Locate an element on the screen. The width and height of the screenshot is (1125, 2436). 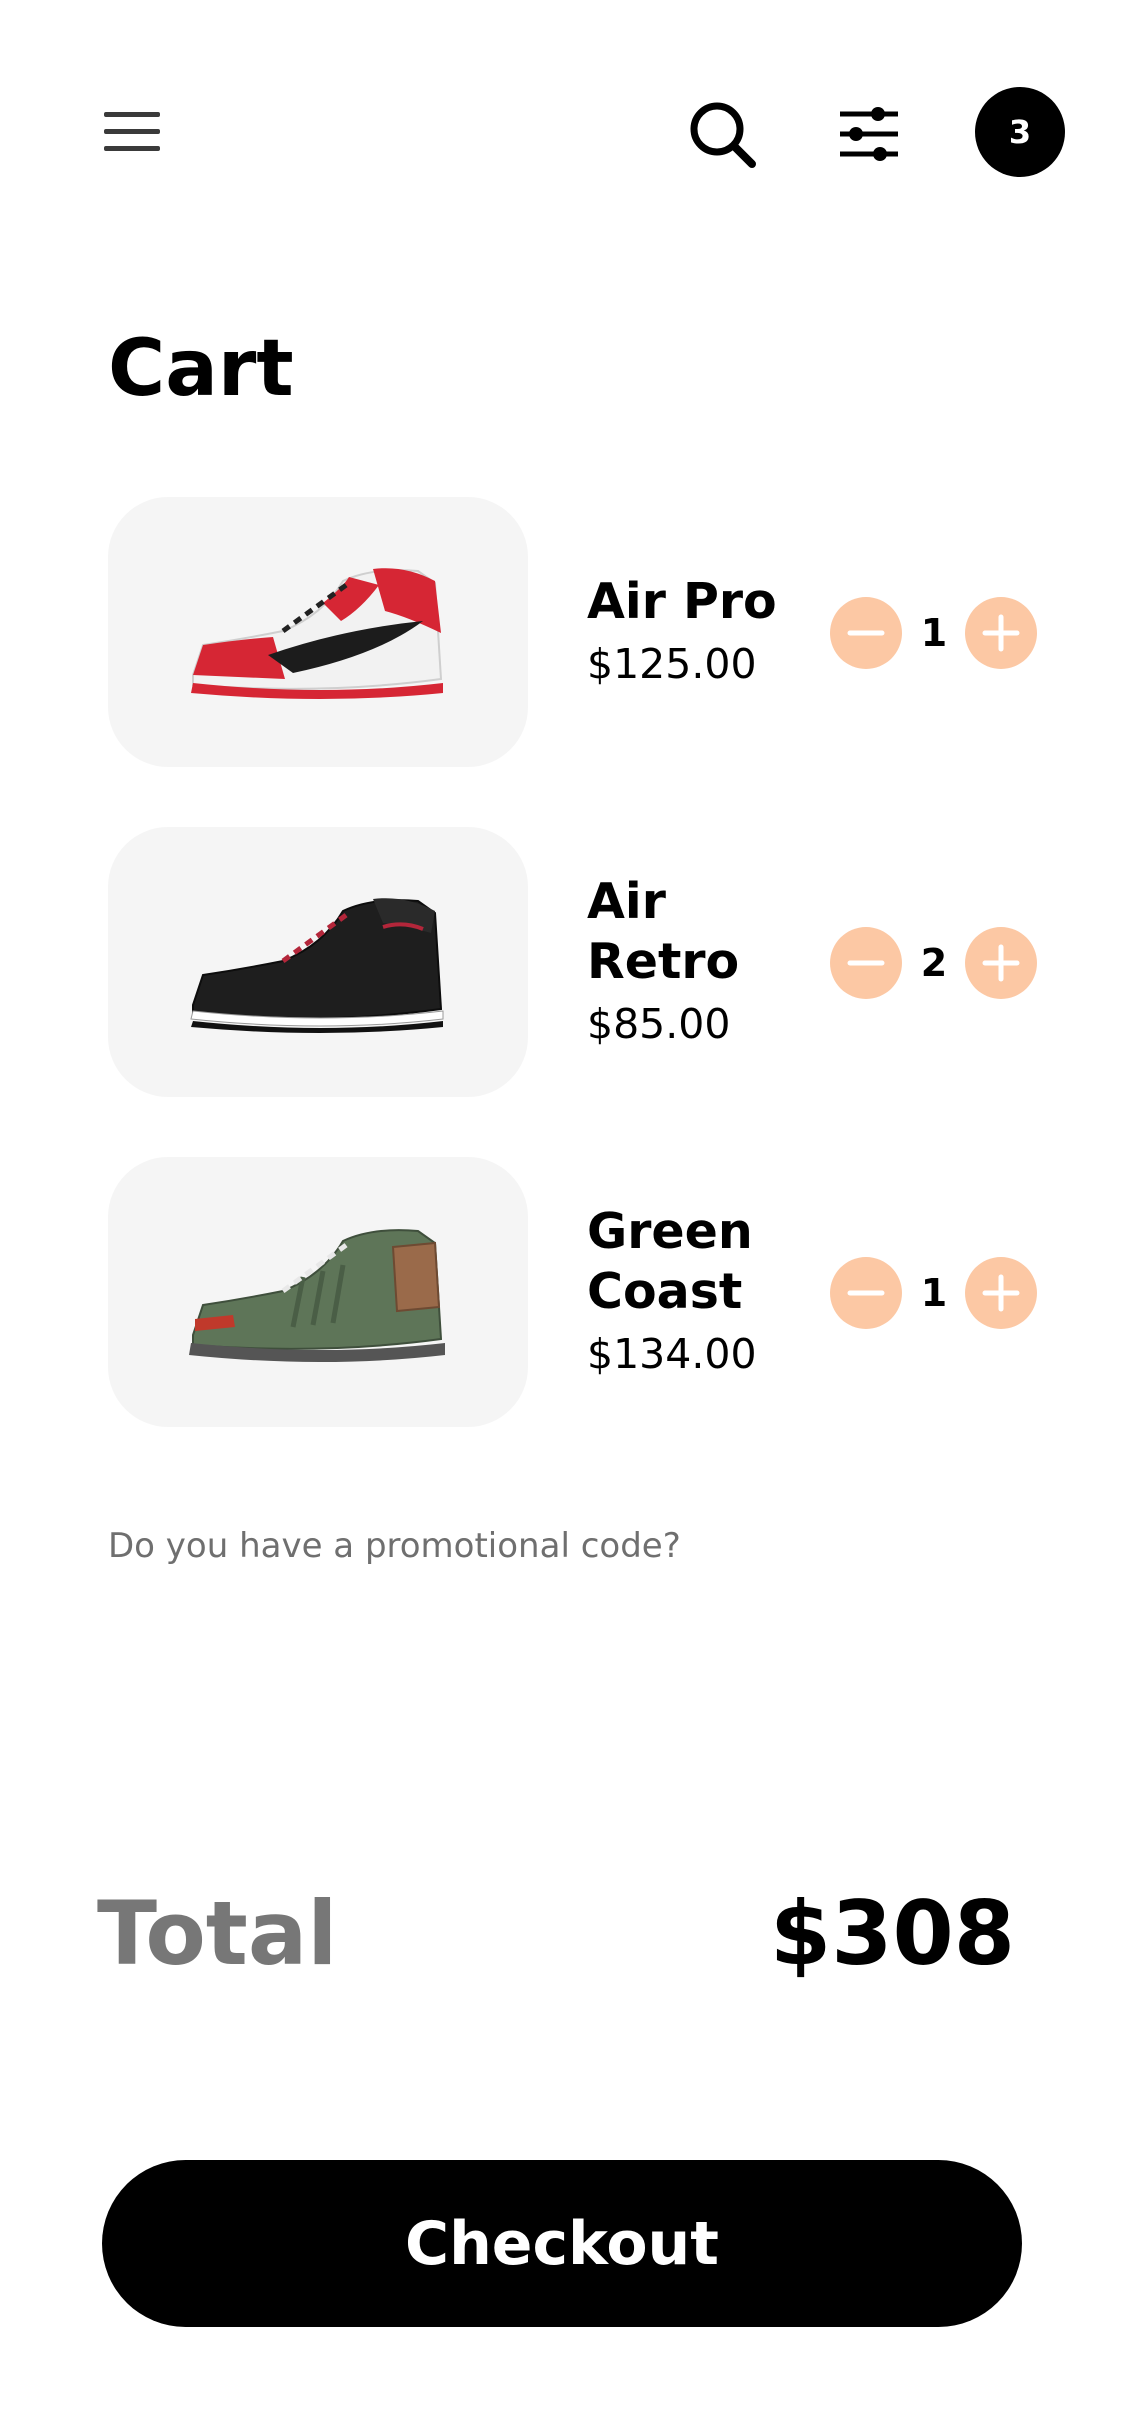
product-name: Green Coast is located at coordinates (670, 1261).